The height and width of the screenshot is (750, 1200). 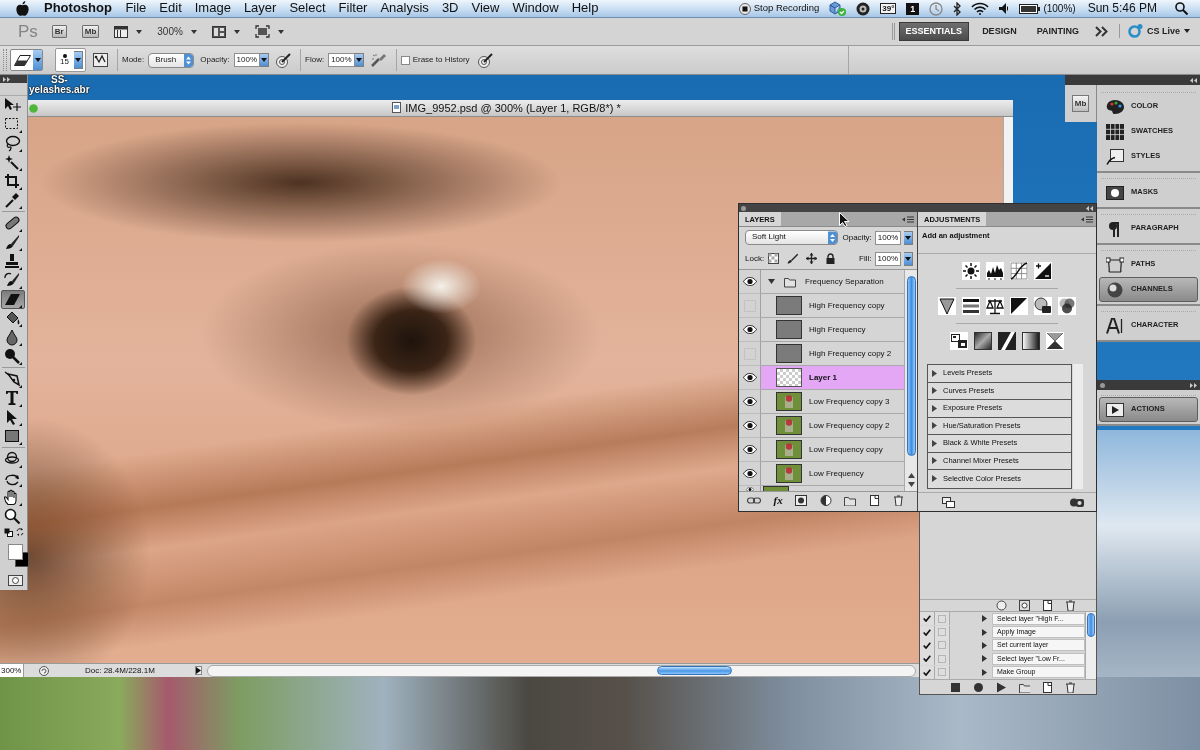 I want to click on circle-square-button, so click(x=1043, y=306).